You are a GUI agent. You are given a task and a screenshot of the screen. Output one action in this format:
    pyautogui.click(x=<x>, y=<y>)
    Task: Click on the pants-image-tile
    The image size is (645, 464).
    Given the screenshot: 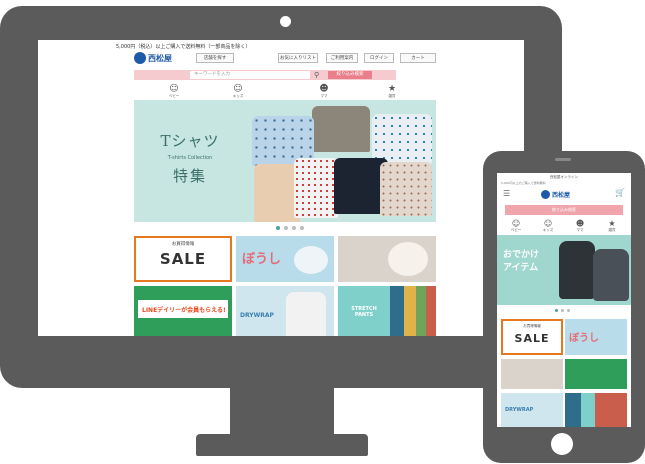 What is the action you would take?
    pyautogui.click(x=413, y=311)
    